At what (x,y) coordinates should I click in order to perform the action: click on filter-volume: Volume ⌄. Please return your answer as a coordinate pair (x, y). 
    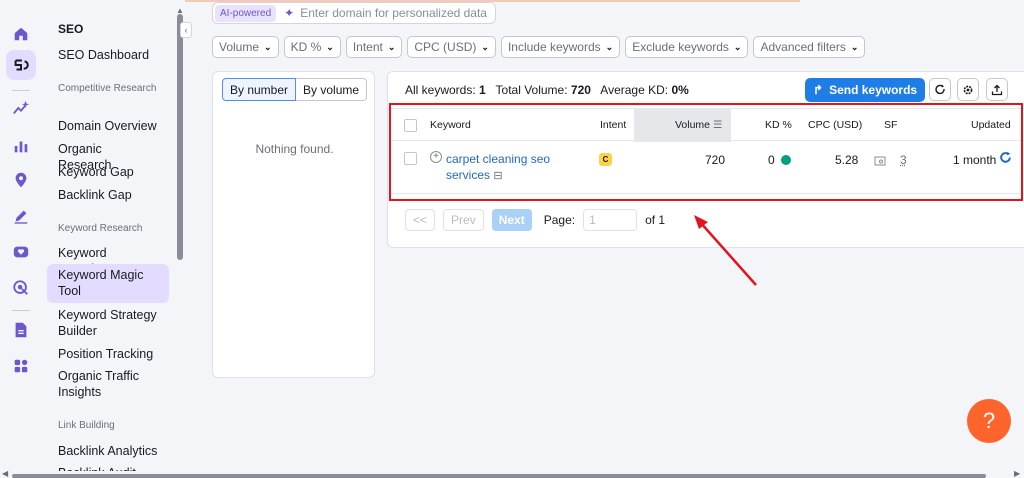
    Looking at the image, I should click on (245, 47).